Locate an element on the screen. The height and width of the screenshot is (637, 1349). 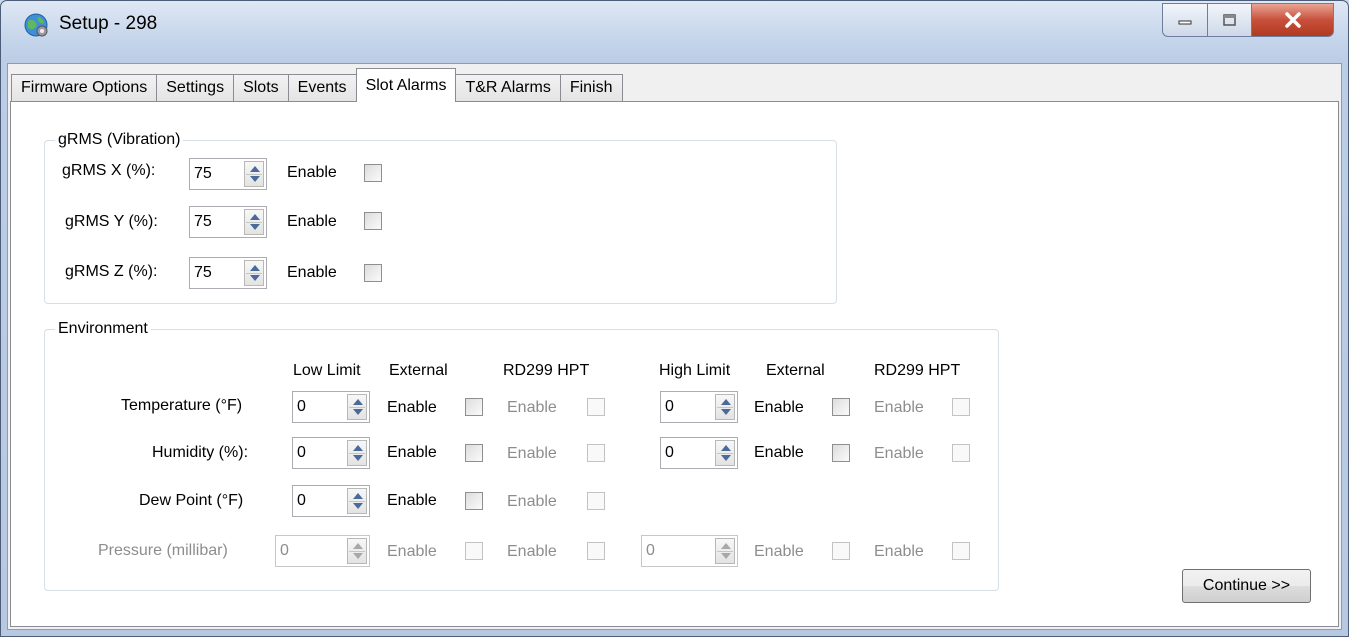
header-high-limit: High Limit is located at coordinates (695, 370).